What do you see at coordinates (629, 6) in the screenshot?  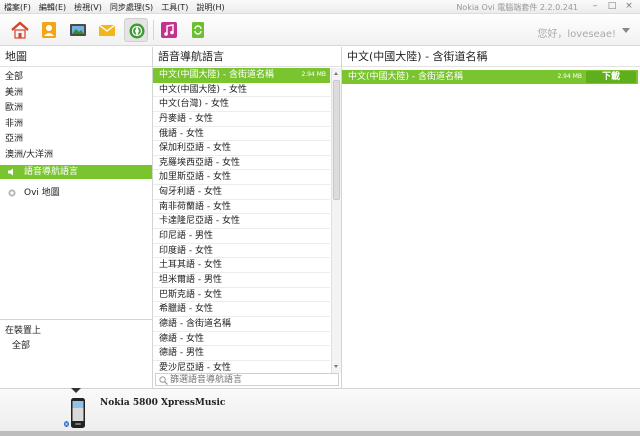 I see `close-button: ×` at bounding box center [629, 6].